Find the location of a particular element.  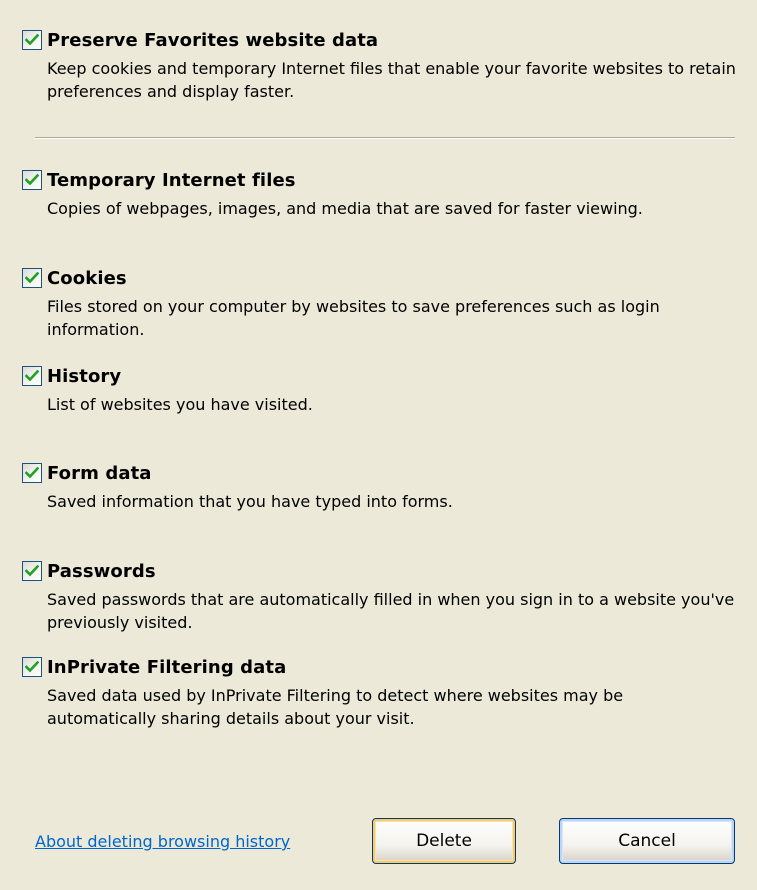

delete-button: Delete is located at coordinates (444, 841).